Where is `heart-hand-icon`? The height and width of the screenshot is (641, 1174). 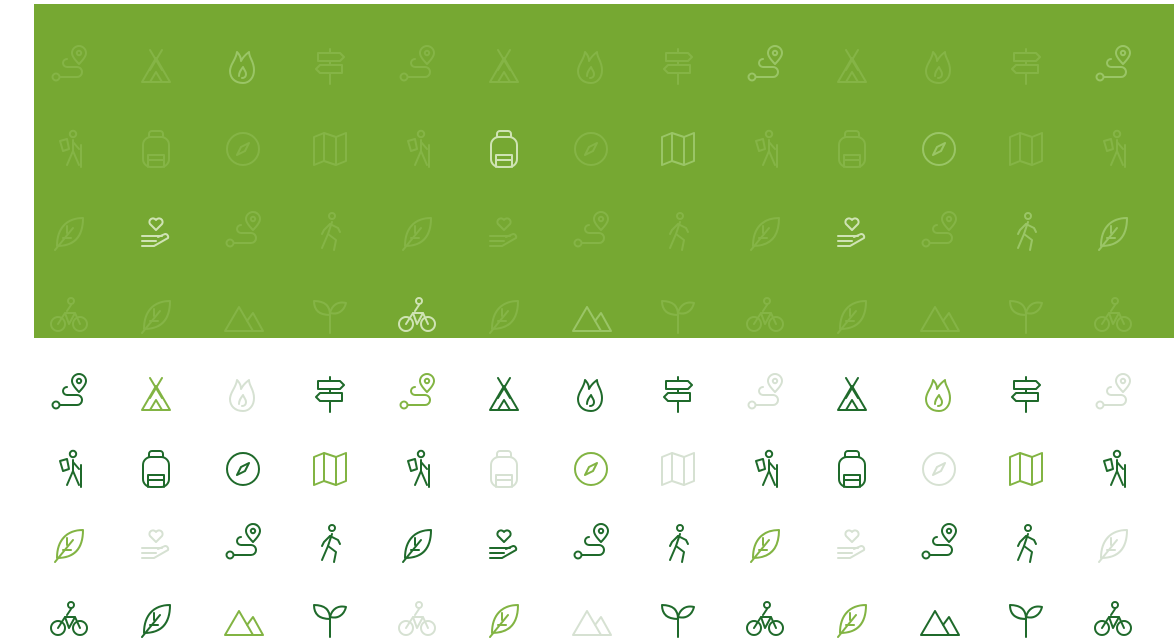
heart-hand-icon is located at coordinates (851, 544).